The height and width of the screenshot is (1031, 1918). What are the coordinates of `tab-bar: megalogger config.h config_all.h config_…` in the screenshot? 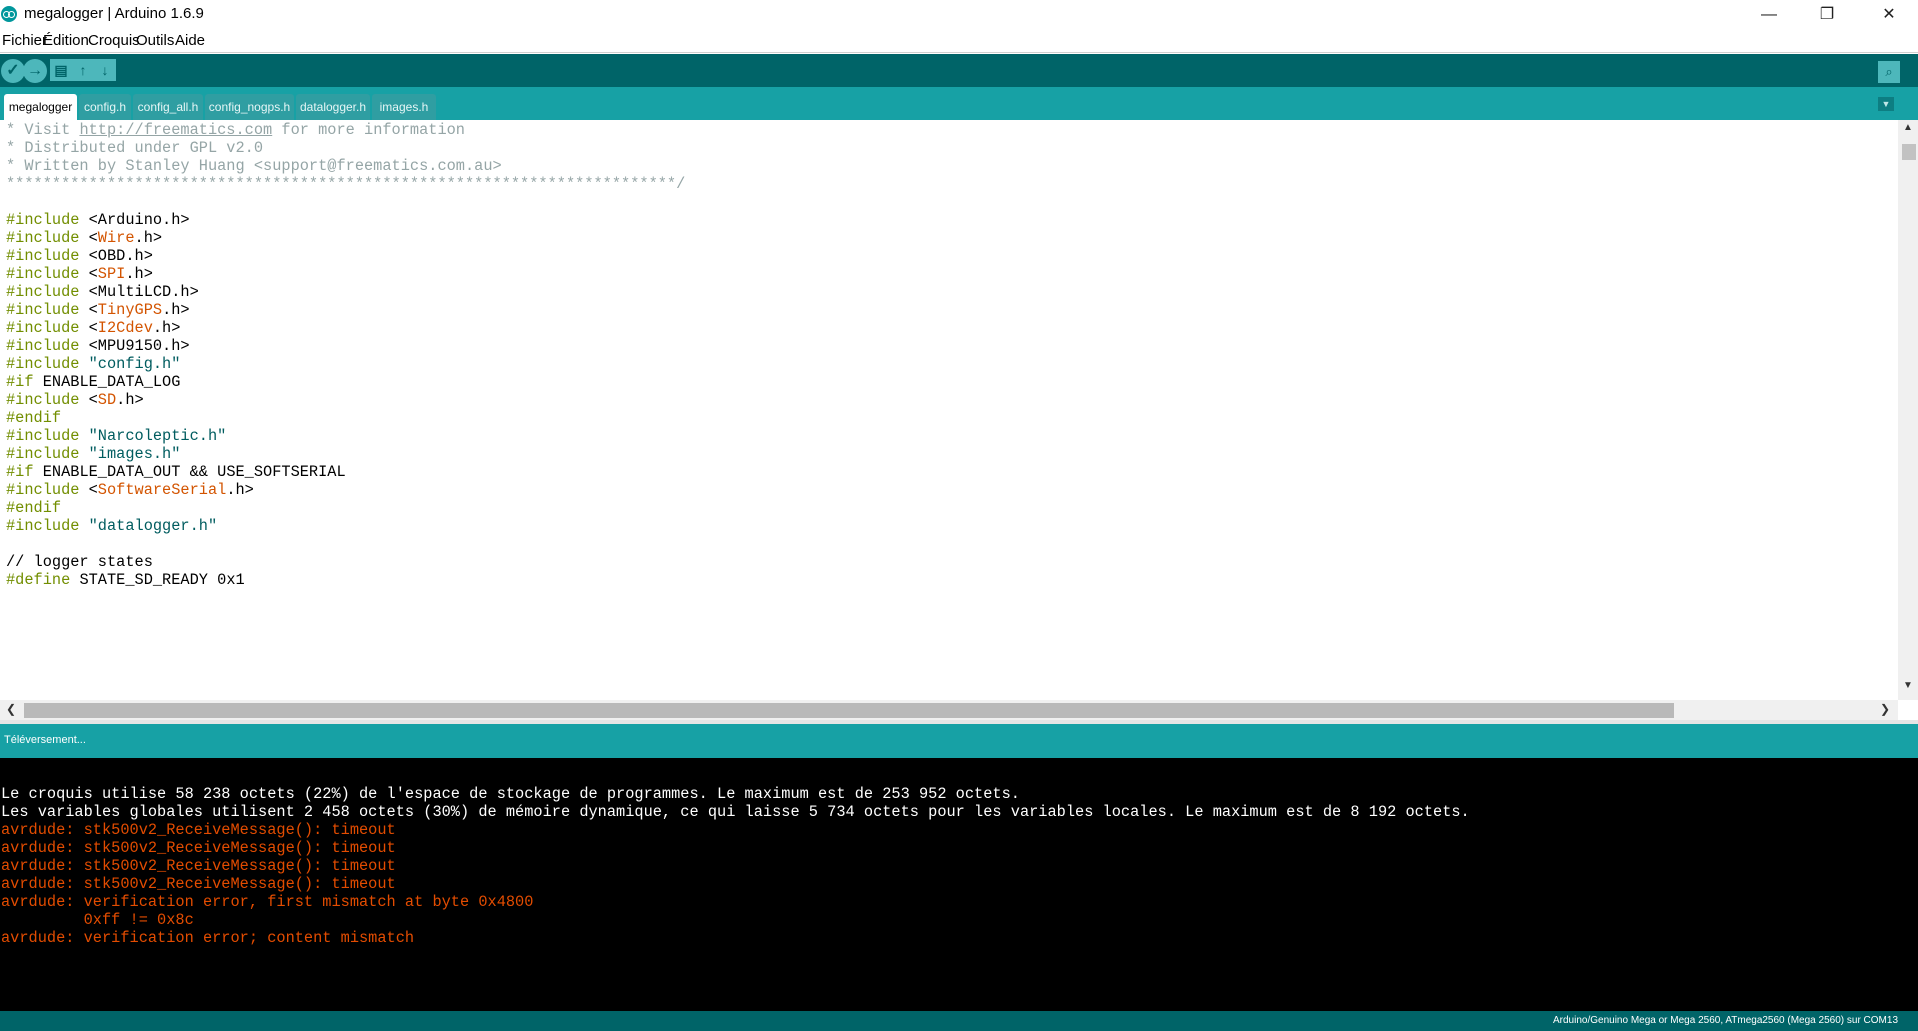 It's located at (959, 103).